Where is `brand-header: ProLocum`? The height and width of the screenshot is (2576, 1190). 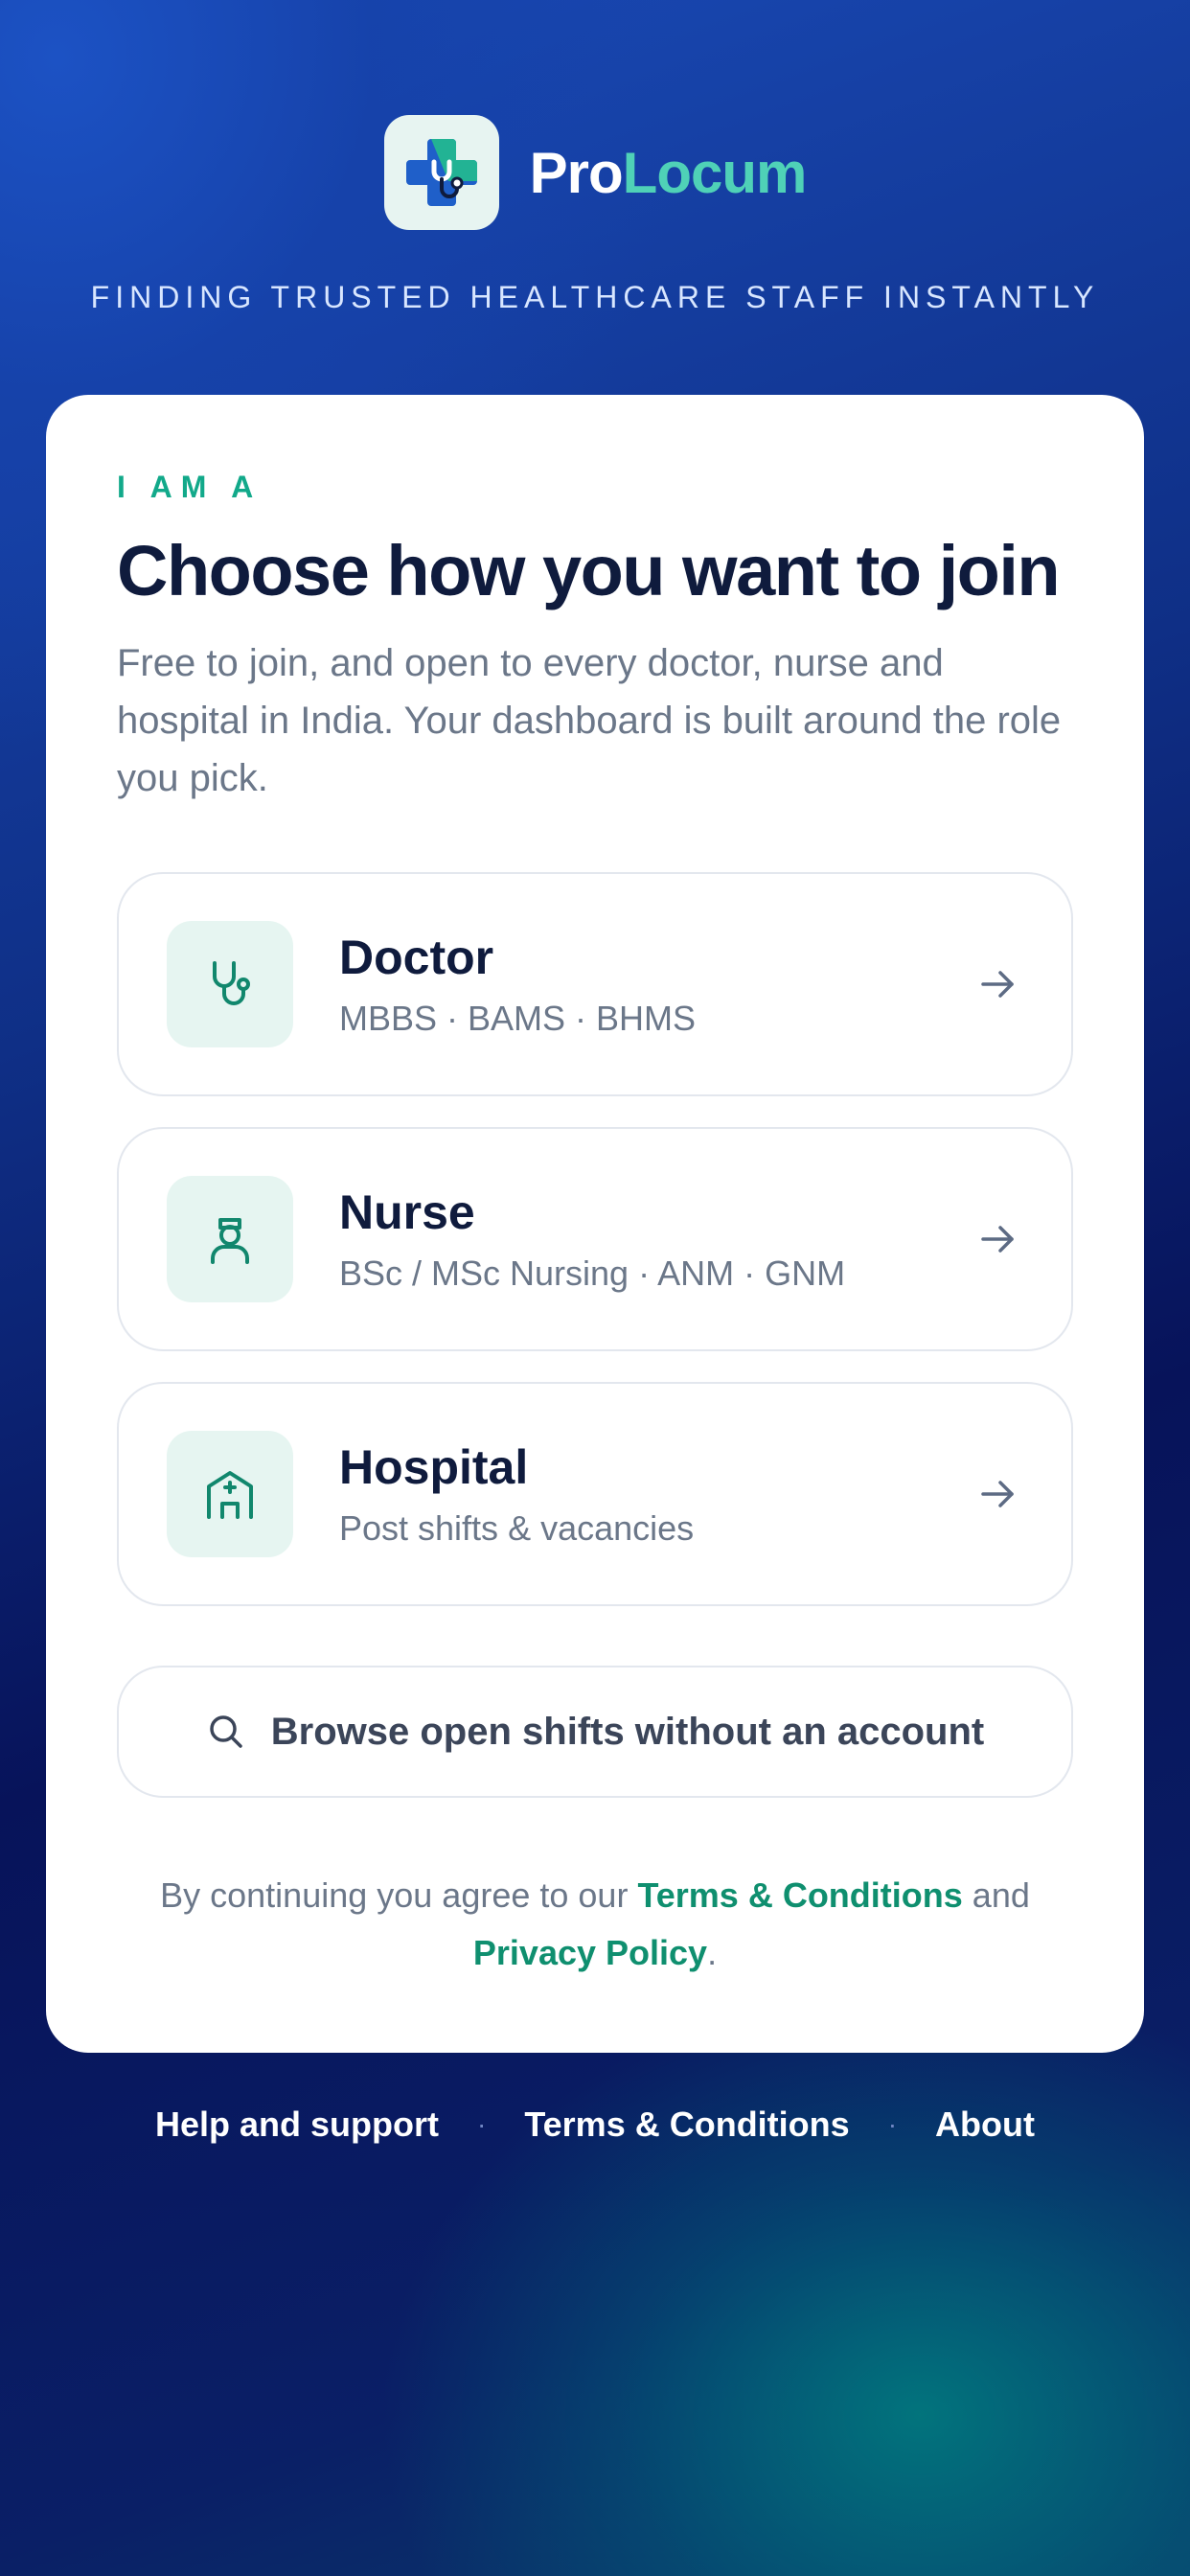
brand-header: ProLocum is located at coordinates (595, 172).